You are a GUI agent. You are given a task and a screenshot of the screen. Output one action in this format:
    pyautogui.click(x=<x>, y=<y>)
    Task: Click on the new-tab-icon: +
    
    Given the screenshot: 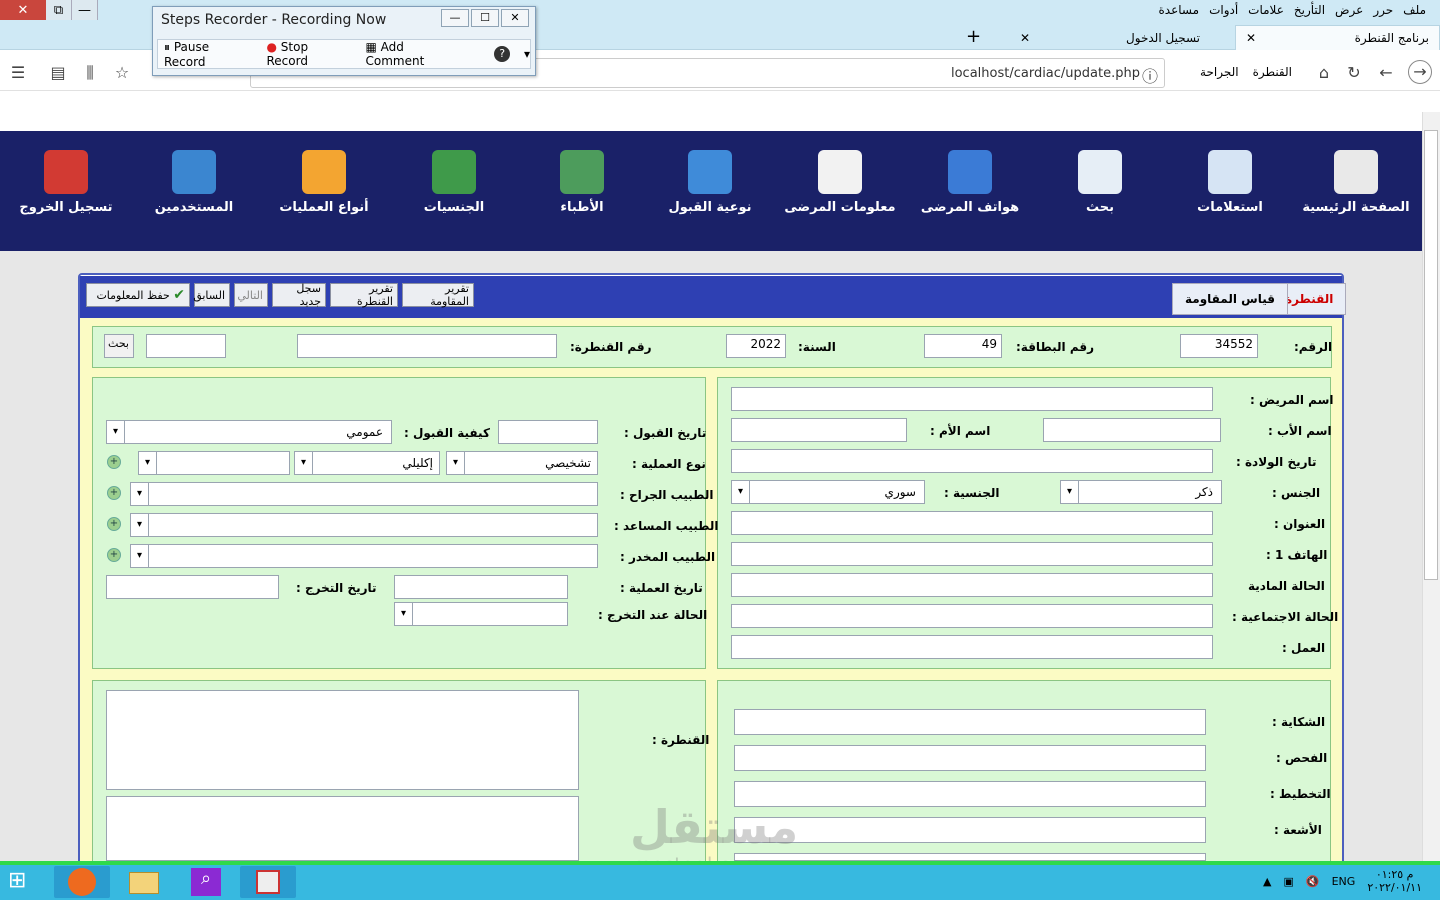 What is the action you would take?
    pyautogui.click(x=973, y=36)
    